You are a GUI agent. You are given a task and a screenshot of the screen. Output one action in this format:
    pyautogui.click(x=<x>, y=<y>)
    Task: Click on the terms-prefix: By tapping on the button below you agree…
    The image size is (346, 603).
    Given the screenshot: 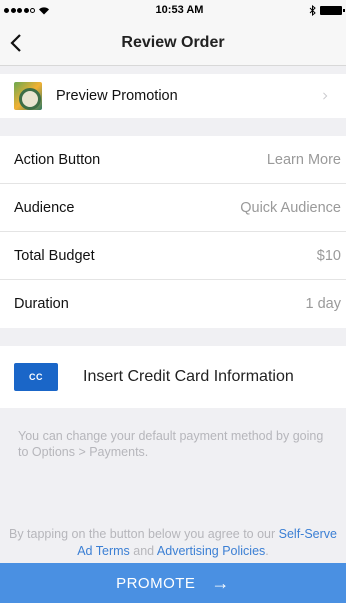 What is the action you would take?
    pyautogui.click(x=144, y=534)
    